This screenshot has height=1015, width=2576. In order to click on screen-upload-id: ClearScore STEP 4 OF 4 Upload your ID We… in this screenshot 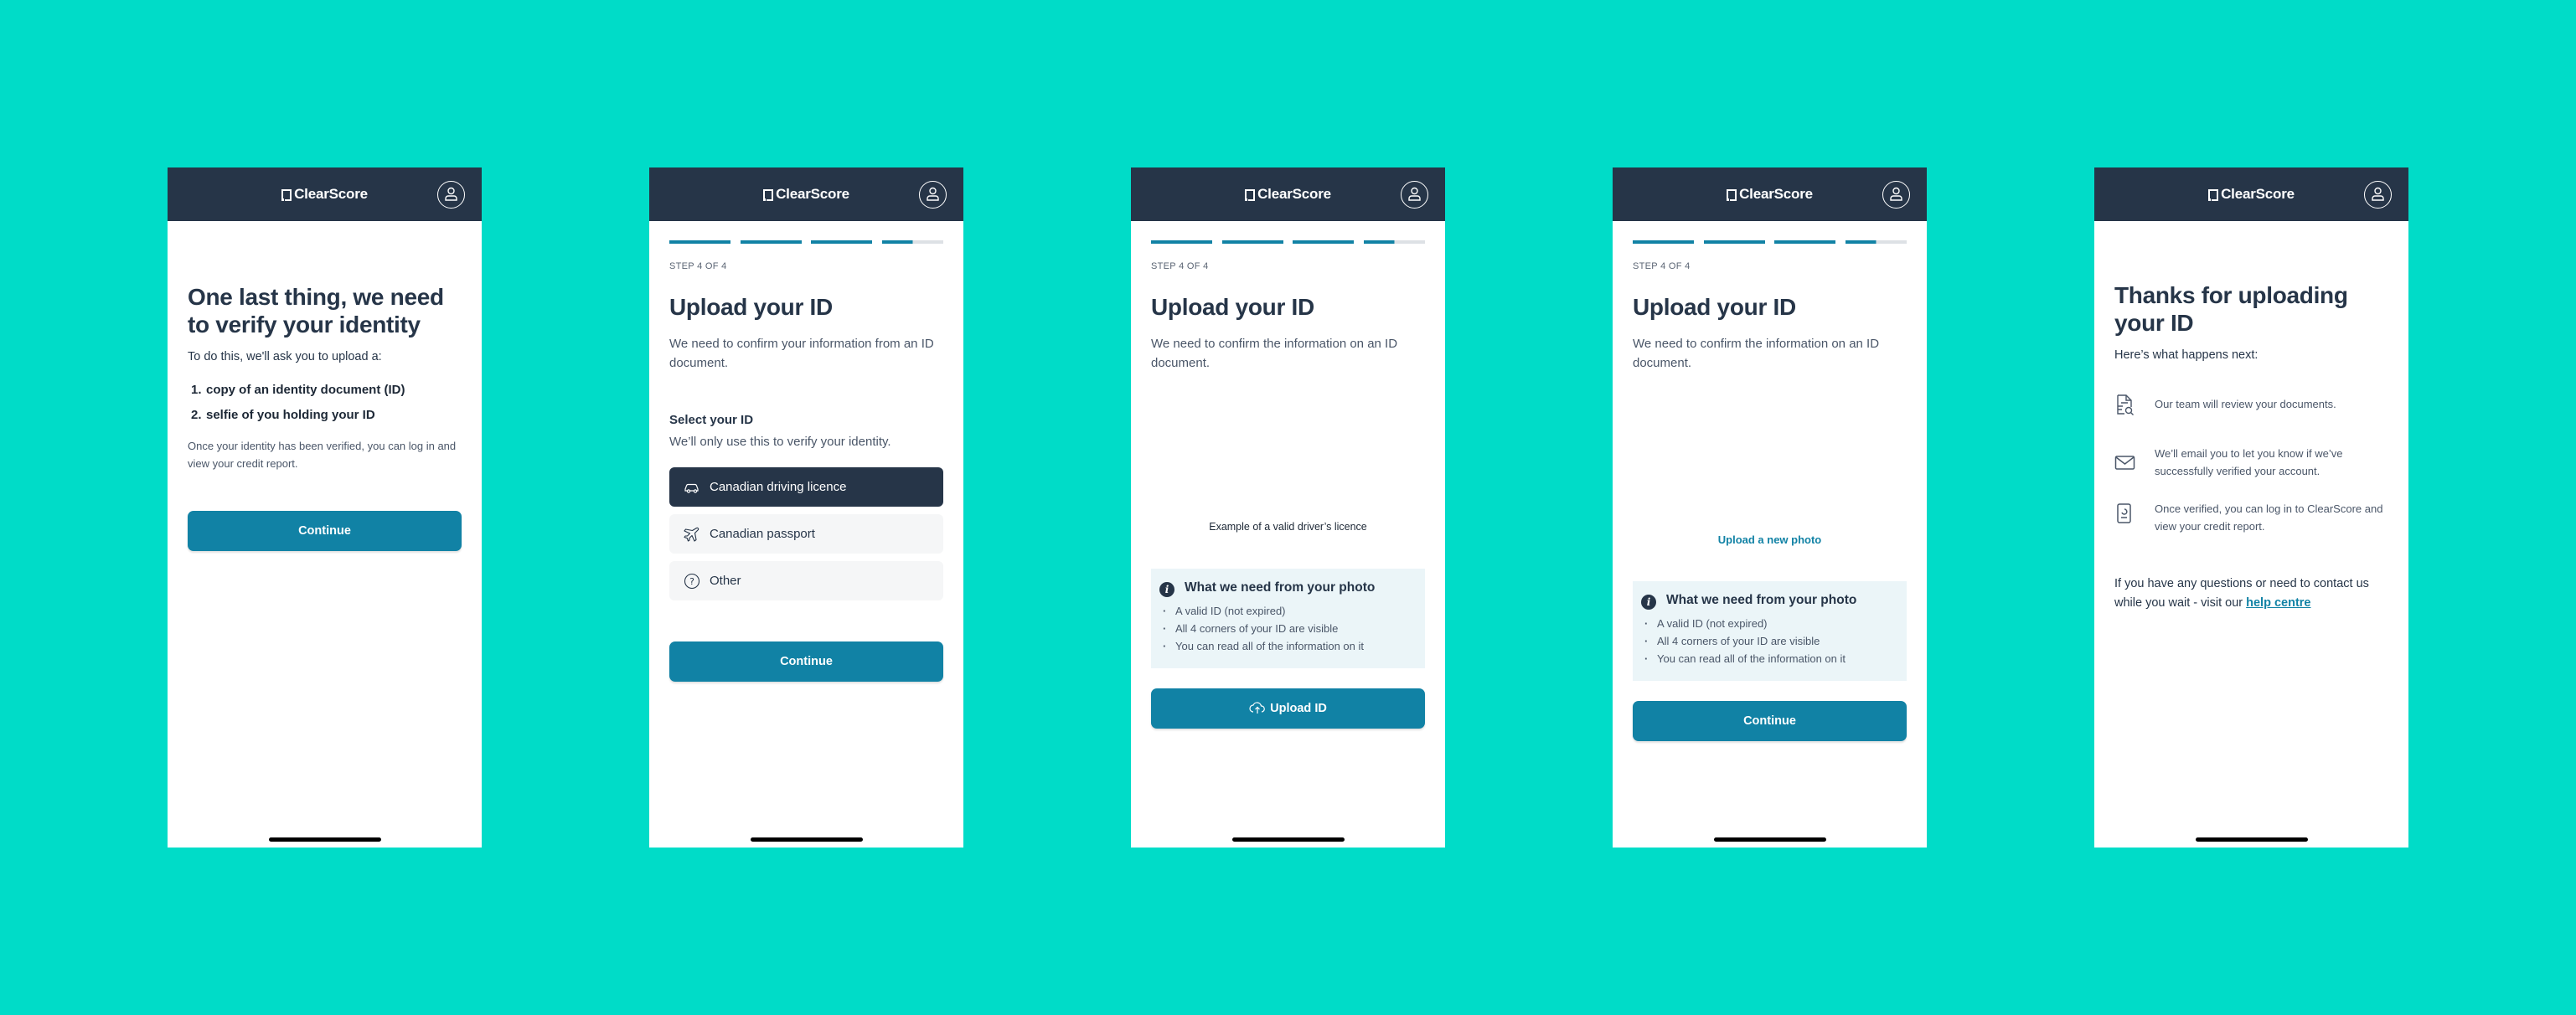, I will do `click(1288, 507)`.